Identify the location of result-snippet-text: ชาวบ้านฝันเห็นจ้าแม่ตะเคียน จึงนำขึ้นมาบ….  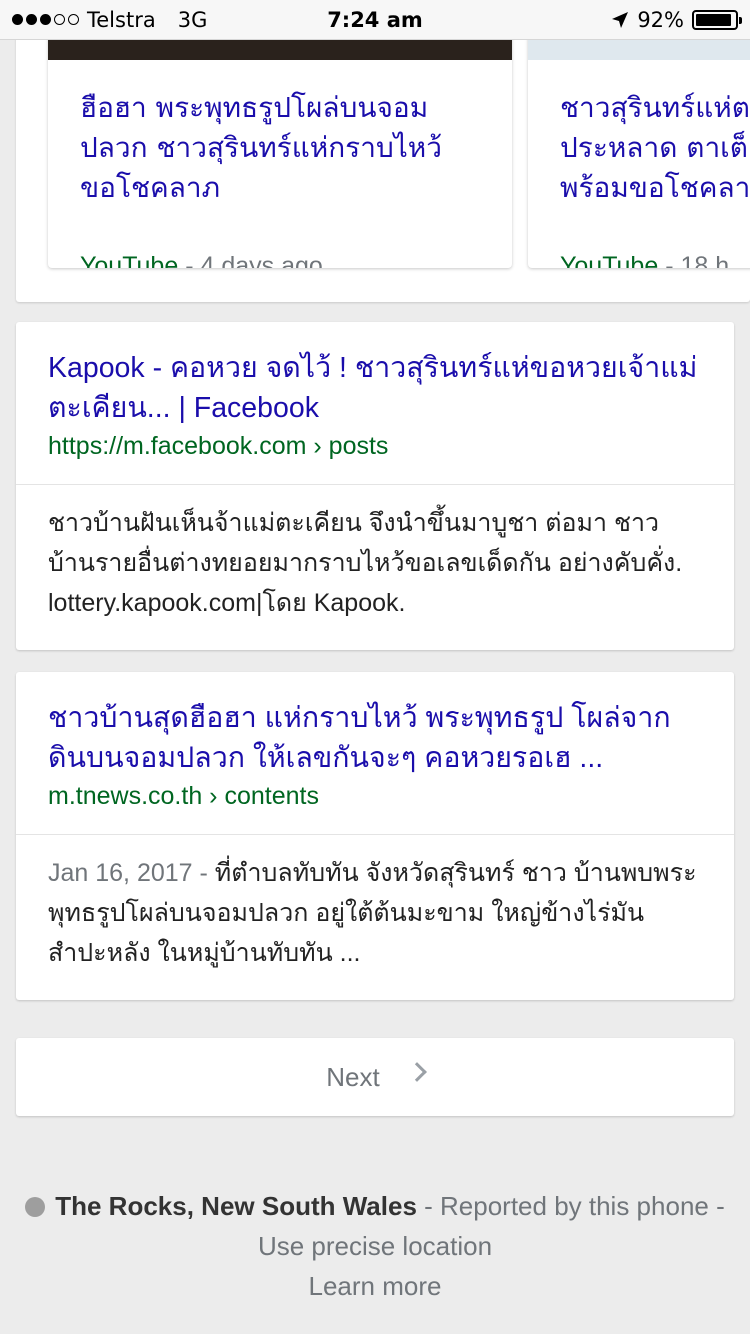
(365, 563).